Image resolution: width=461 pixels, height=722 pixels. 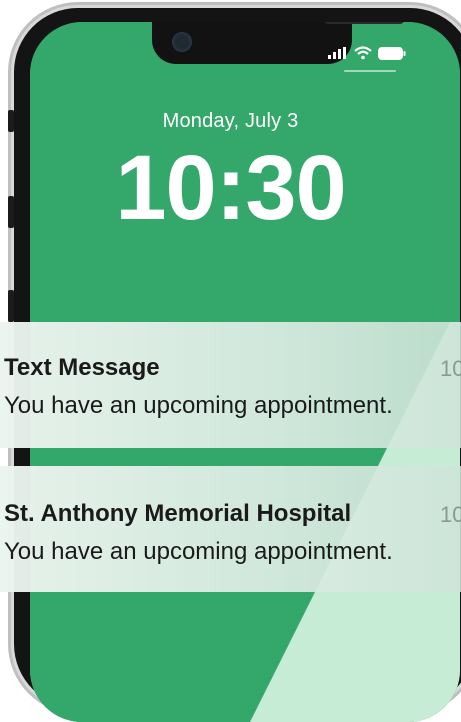 What do you see at coordinates (11, 306) in the screenshot?
I see `volume-down-button` at bounding box center [11, 306].